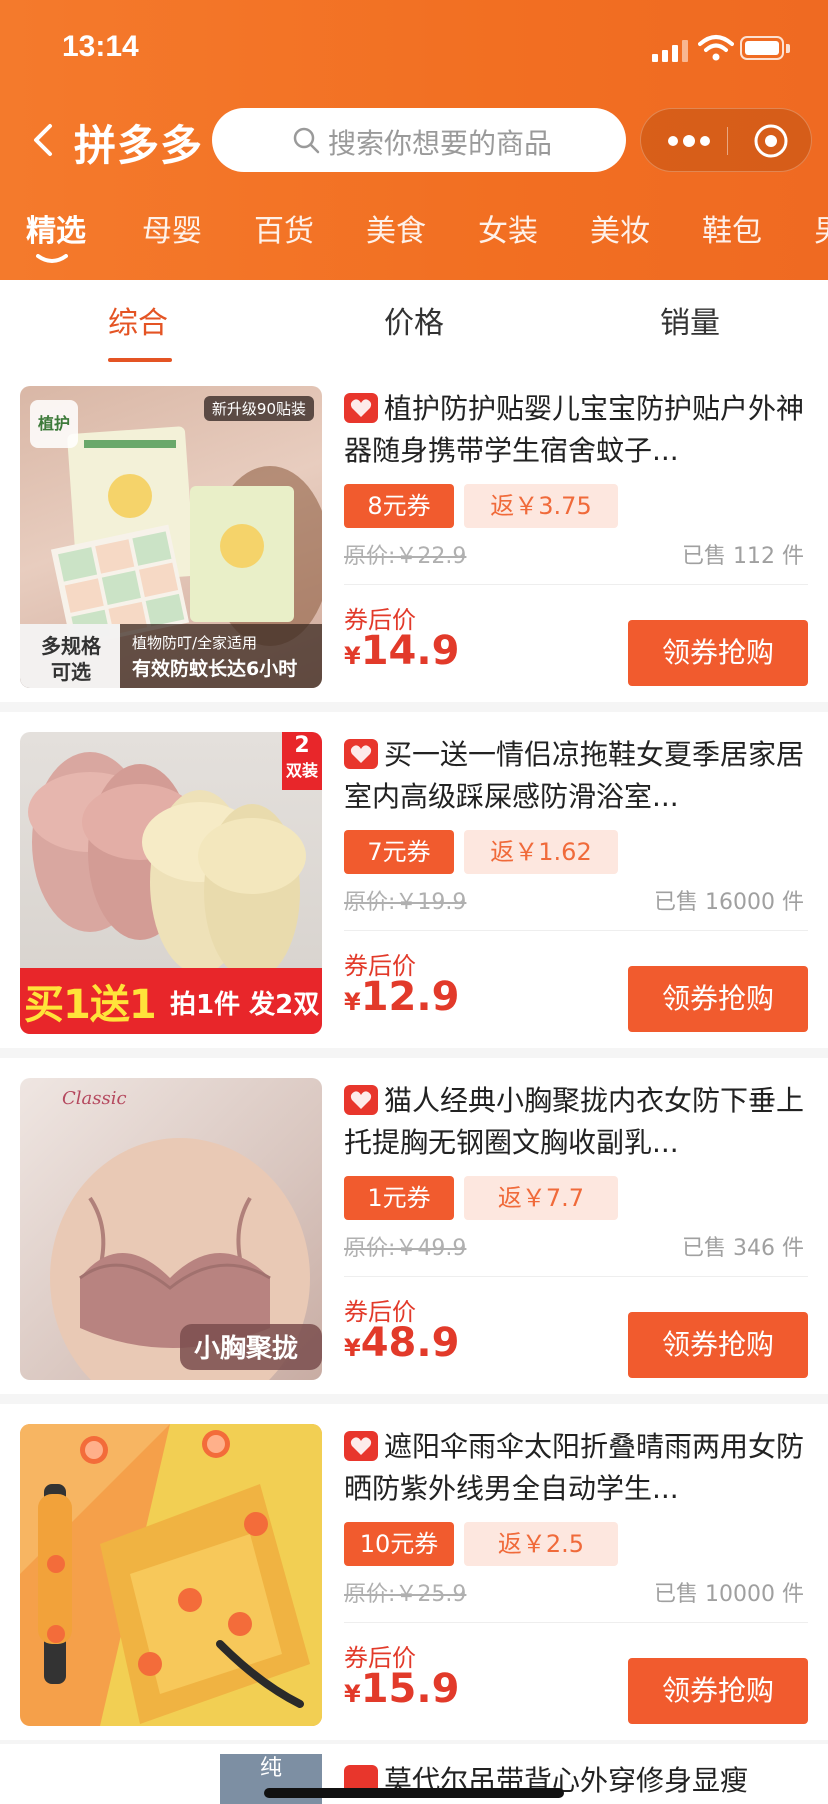 The image size is (828, 1804). What do you see at coordinates (729, 1594) in the screenshot?
I see `sold-count: 已售 10000 件` at bounding box center [729, 1594].